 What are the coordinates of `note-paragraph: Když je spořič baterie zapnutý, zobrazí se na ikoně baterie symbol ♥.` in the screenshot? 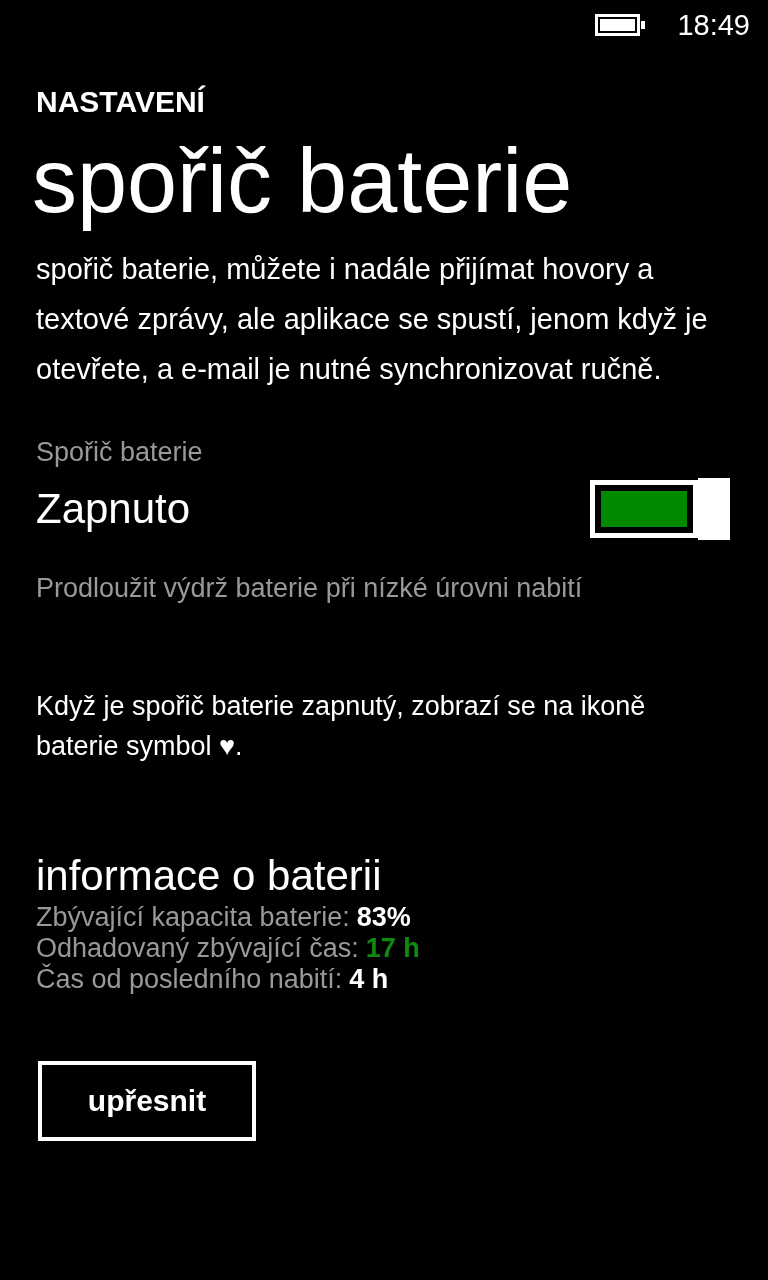 It's located at (341, 726).